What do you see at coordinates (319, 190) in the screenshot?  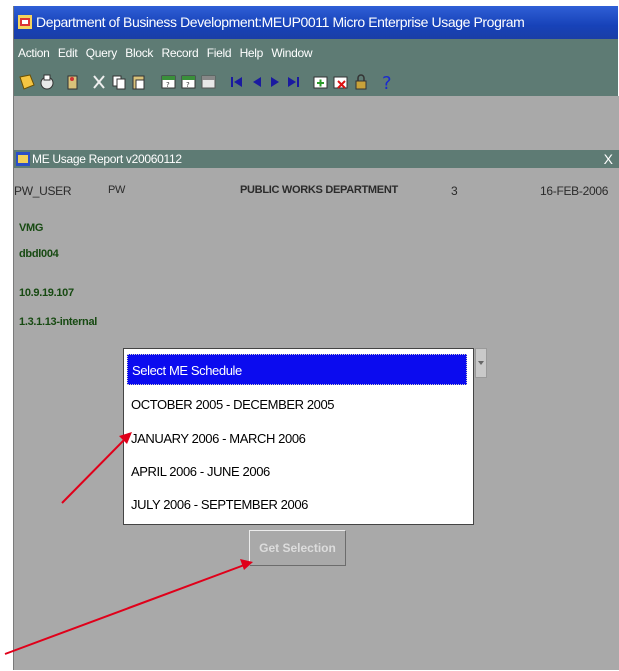 I see `dept-name: PUBLIC WORKS DEPARTMENT` at bounding box center [319, 190].